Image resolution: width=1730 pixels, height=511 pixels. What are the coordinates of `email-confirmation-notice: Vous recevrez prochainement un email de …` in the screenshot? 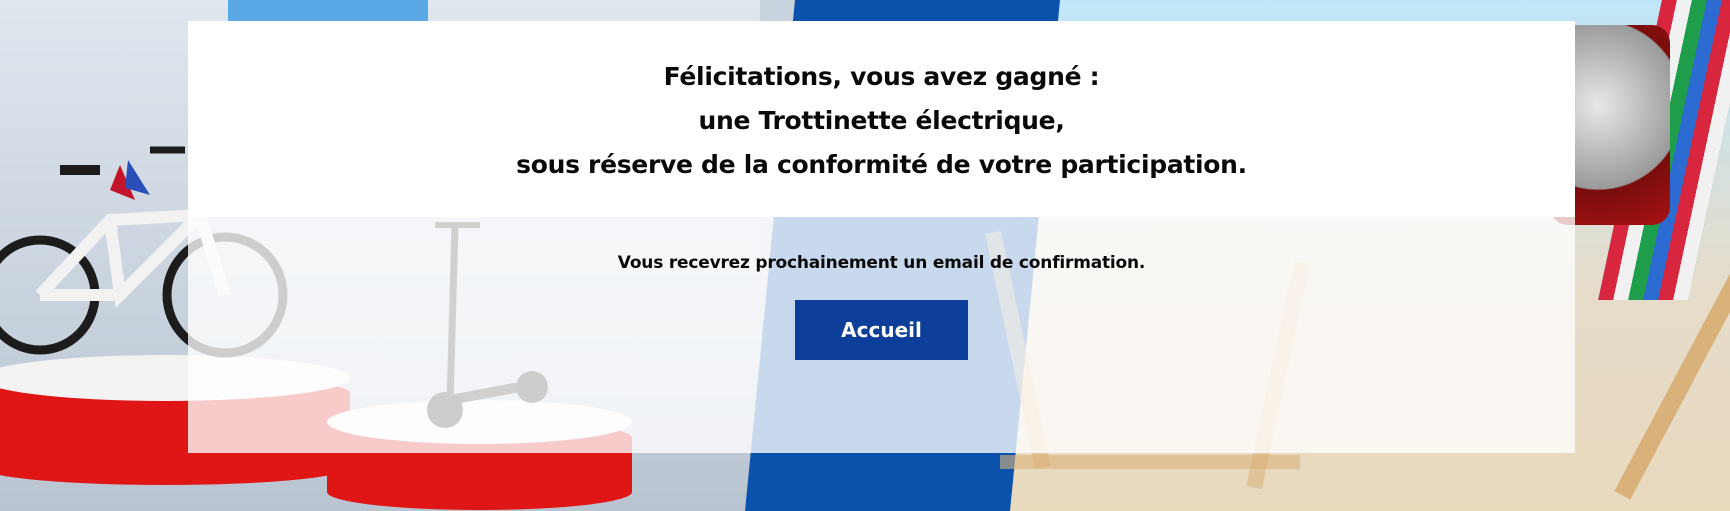 It's located at (881, 263).